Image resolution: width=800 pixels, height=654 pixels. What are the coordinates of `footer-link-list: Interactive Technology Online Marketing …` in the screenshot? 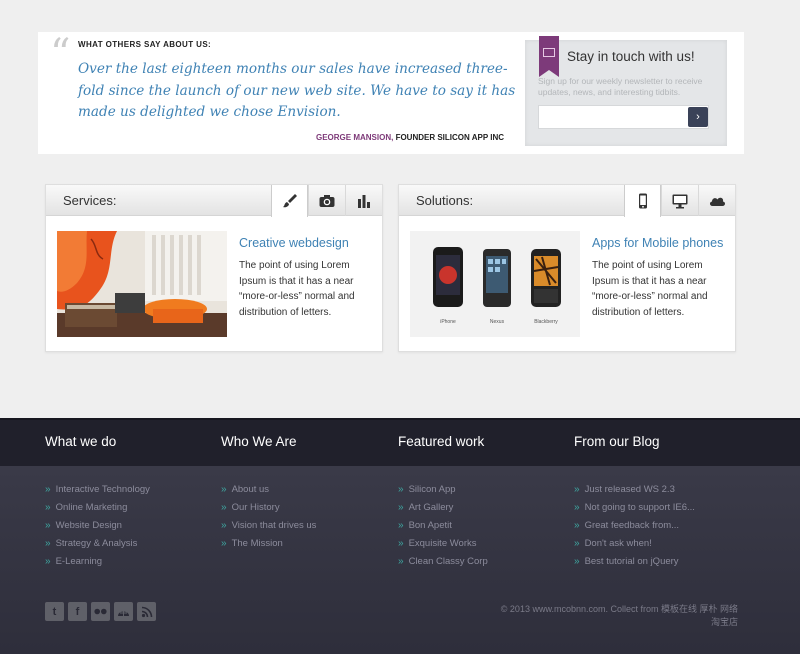 It's located at (97, 529).